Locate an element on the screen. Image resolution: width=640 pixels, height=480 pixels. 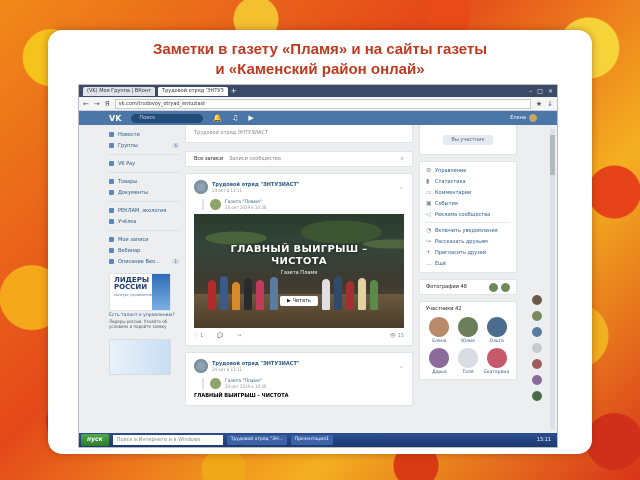
action-notifications: ◔ Включить уведомления is located at coordinates (468, 230).